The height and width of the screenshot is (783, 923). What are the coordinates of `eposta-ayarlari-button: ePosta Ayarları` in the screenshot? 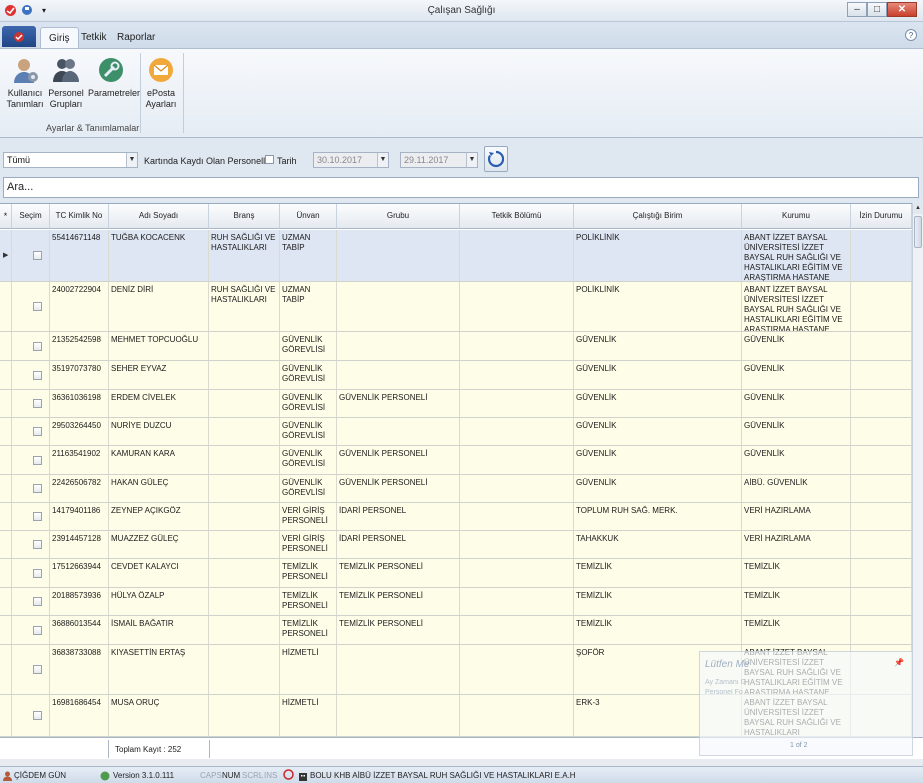 It's located at (161, 82).